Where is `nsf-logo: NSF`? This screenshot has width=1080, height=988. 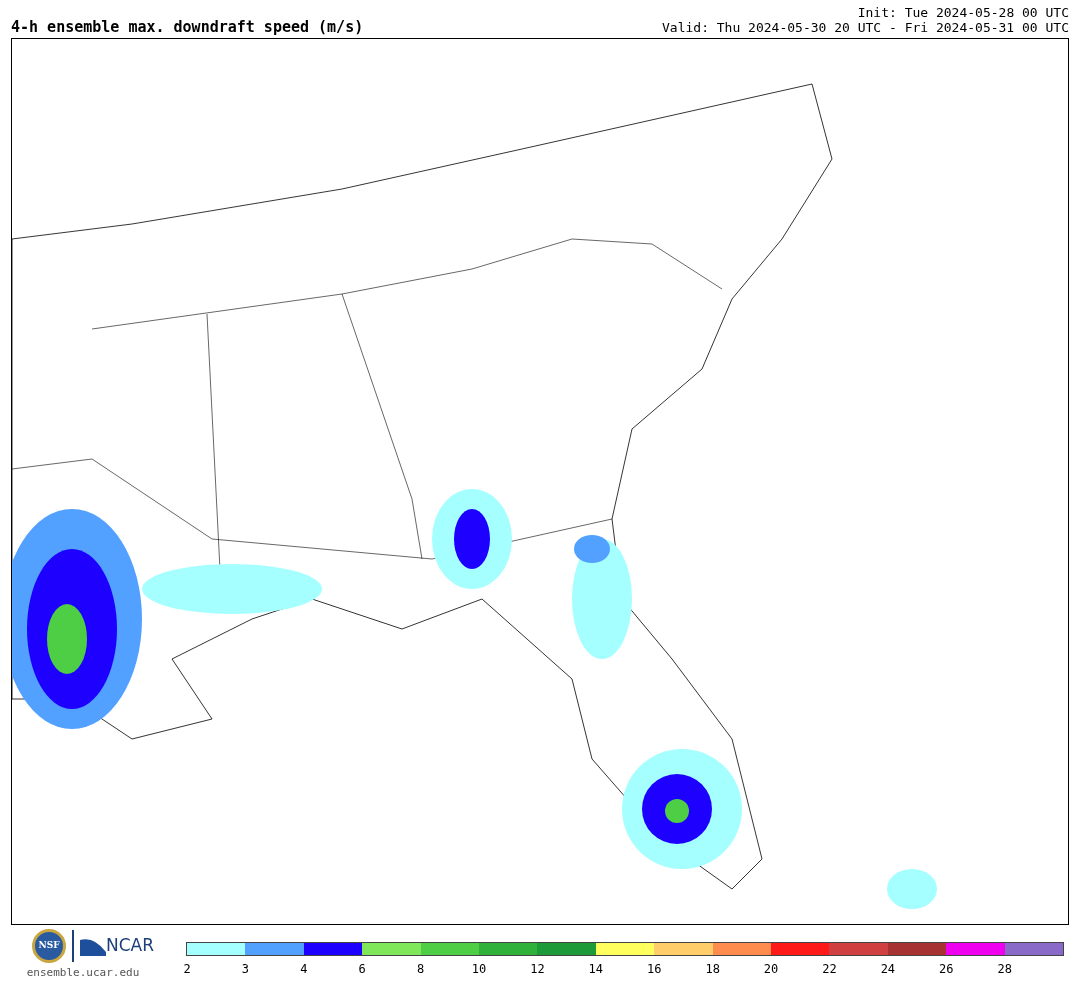 nsf-logo: NSF is located at coordinates (49, 946).